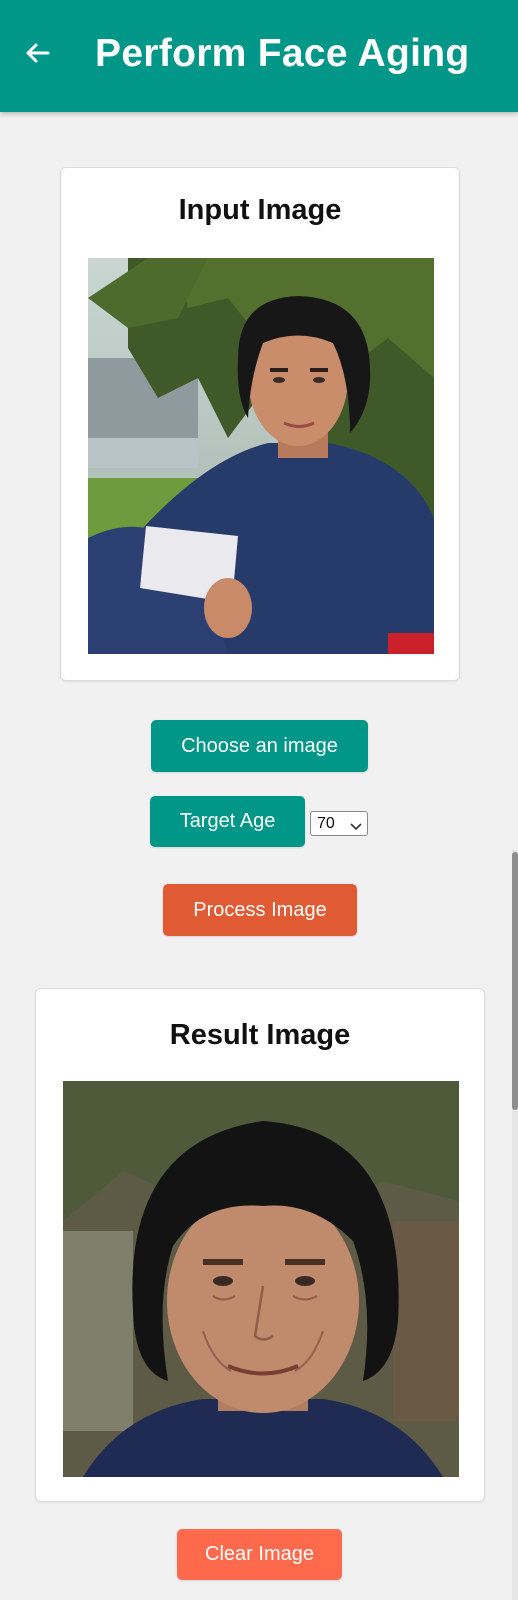 This screenshot has height=1600, width=518. Describe the element at coordinates (326, 823) in the screenshot. I see `age-select-value: 70` at that location.